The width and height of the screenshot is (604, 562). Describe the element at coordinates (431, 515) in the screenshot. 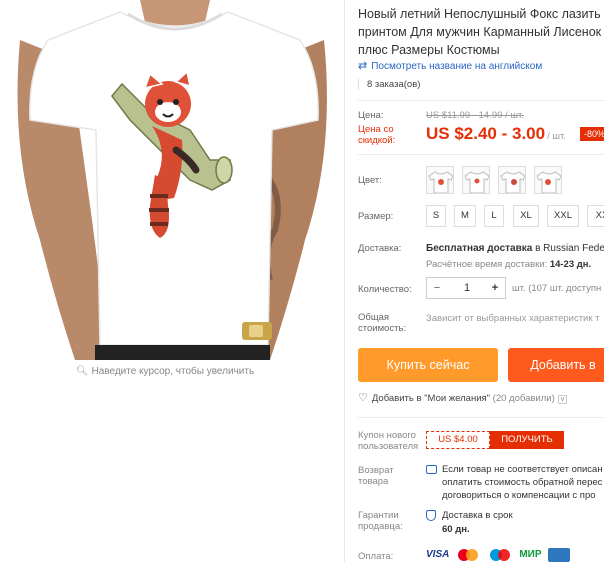

I see `shield-icon` at that location.